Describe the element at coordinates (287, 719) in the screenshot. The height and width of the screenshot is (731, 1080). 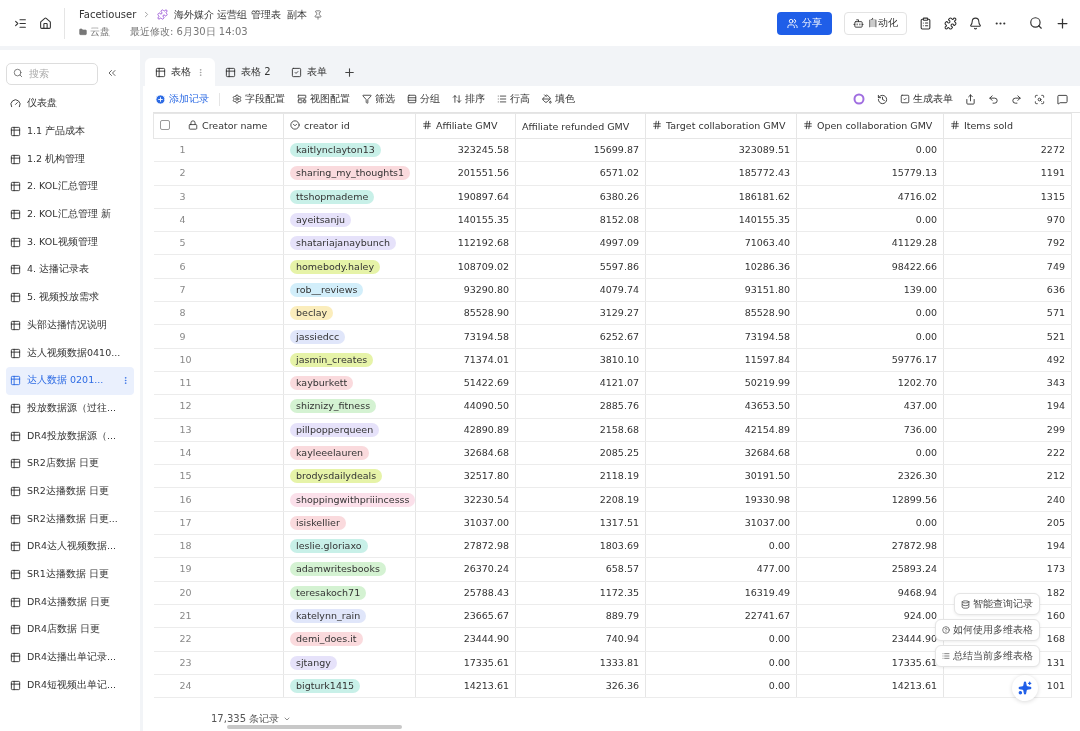
I see `caret-icon` at that location.